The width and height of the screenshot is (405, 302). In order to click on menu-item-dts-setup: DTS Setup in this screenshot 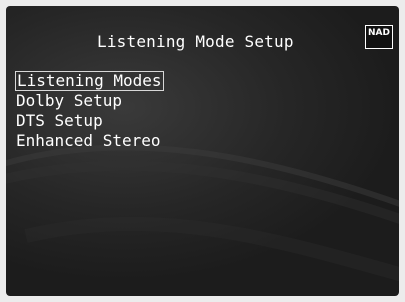, I will do `click(89, 121)`.